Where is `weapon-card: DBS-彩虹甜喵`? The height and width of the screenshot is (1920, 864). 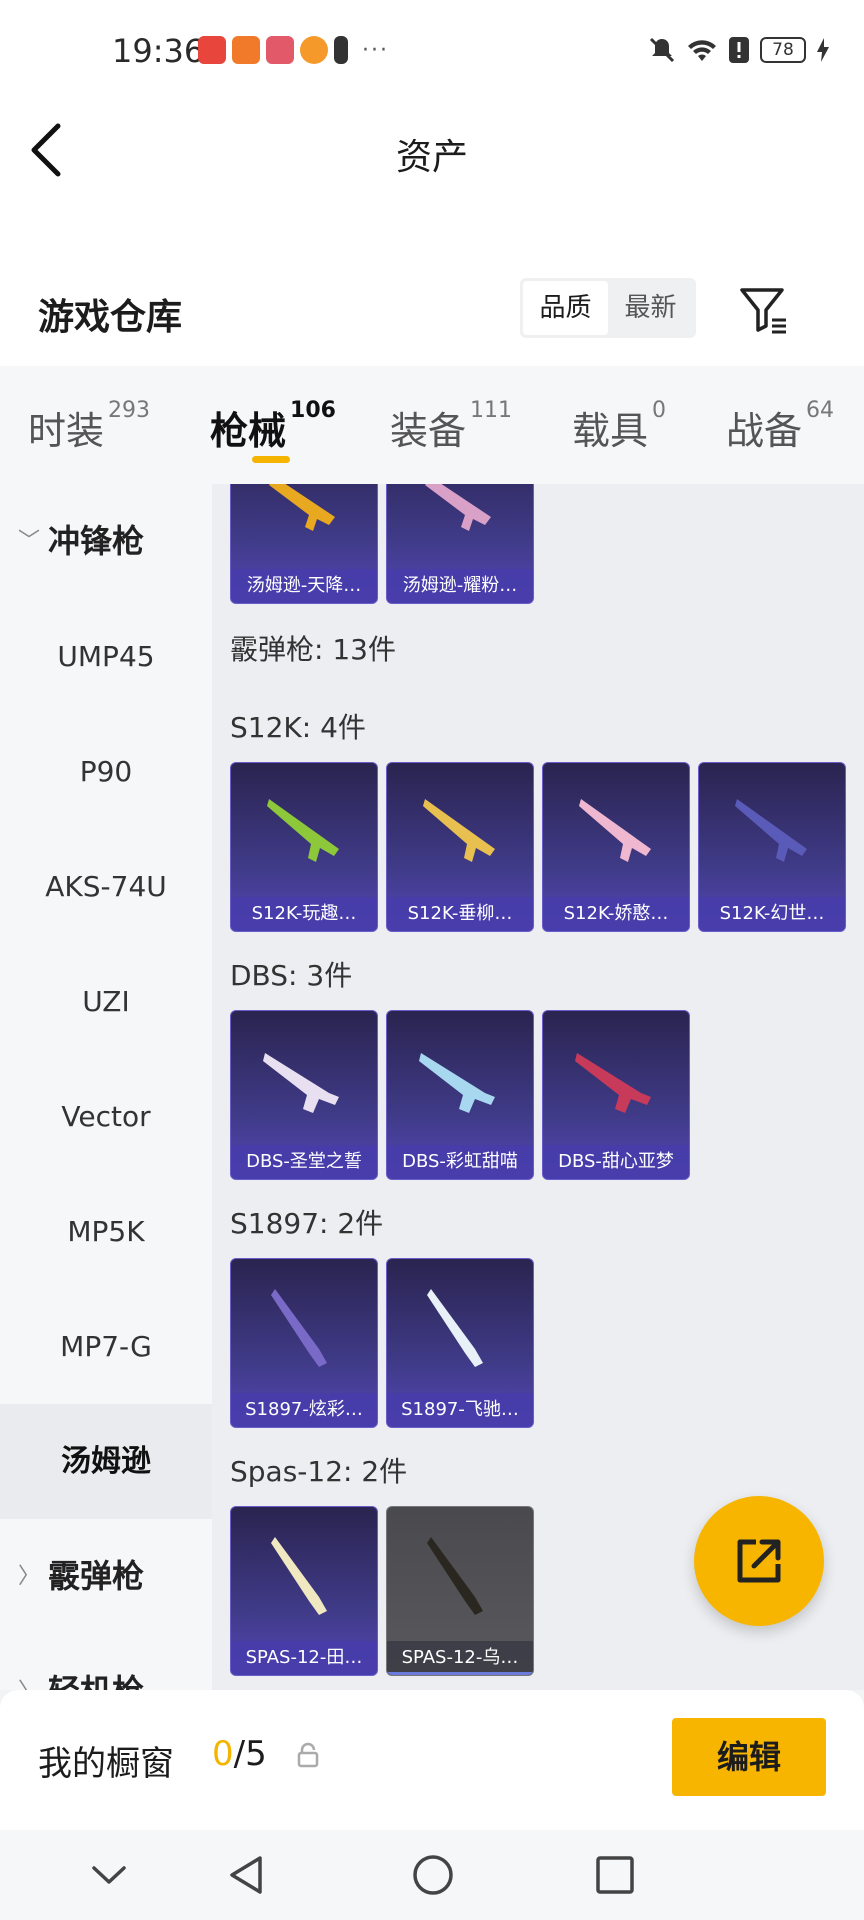
weapon-card: DBS-彩虹甜喵 is located at coordinates (460, 1095).